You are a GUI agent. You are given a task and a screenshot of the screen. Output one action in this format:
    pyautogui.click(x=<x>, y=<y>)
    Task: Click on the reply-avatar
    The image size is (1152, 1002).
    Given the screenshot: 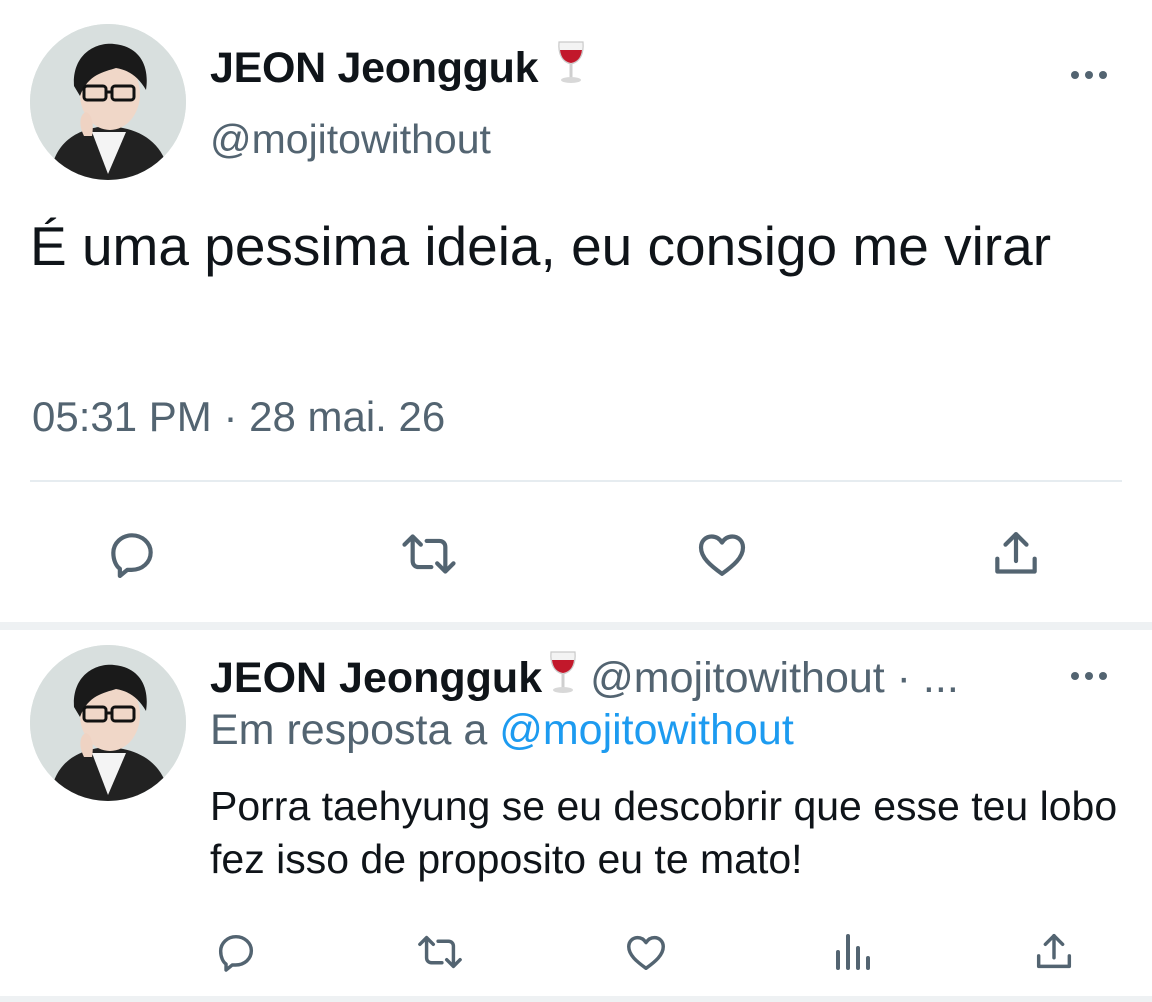 What is the action you would take?
    pyautogui.click(x=108, y=723)
    